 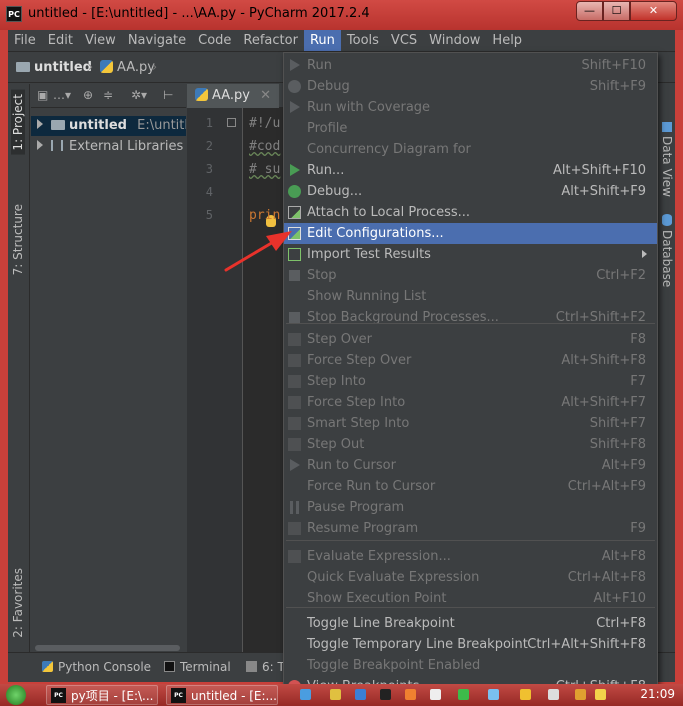 I want to click on menu-item-stop: Stop Ctrl+F2, so click(x=470, y=275).